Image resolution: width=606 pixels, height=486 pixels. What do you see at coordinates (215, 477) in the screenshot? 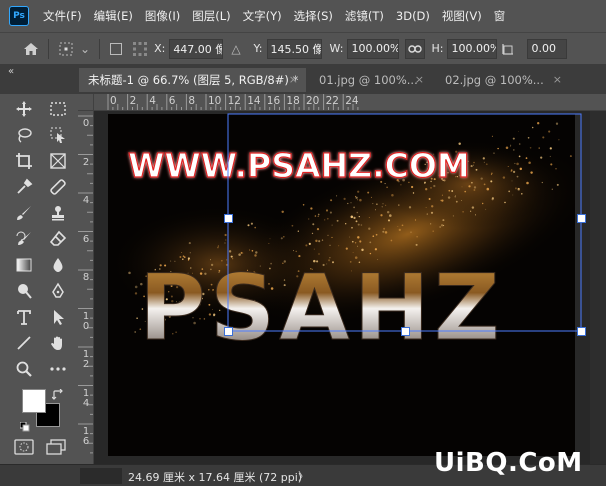
I see `document-size: 24.69 厘米 x 17.64 厘米 (72 ppi)` at bounding box center [215, 477].